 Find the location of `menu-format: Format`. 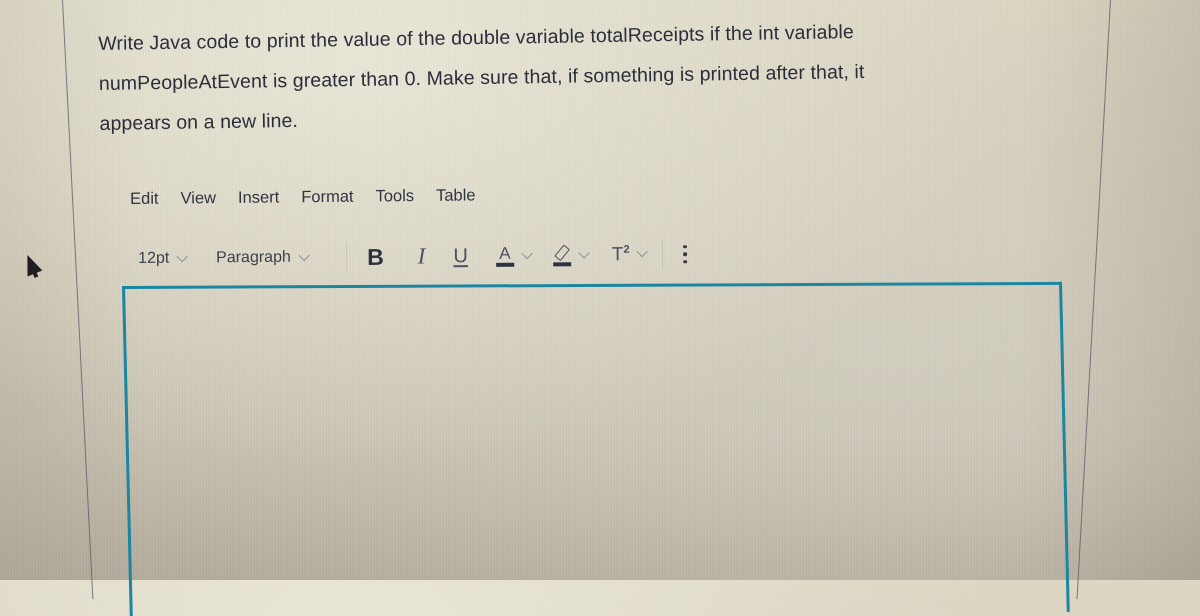

menu-format: Format is located at coordinates (327, 198).